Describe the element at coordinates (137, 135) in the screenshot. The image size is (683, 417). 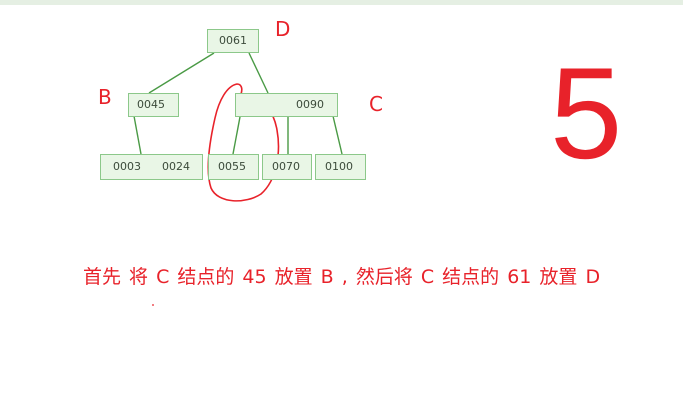
I see `edge-left-leaf1` at that location.